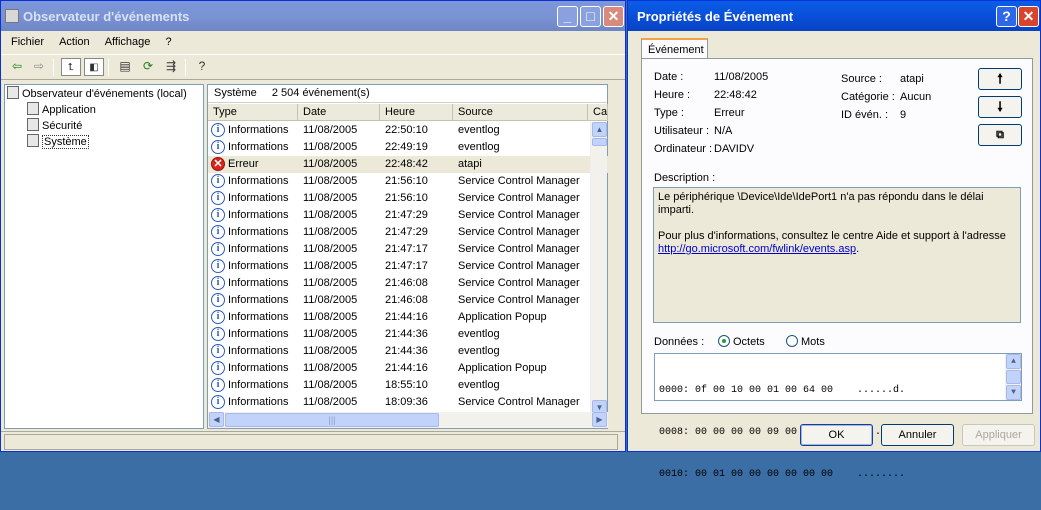 The height and width of the screenshot is (510, 1041). What do you see at coordinates (792, 341) in the screenshot?
I see `radio-words-icon` at bounding box center [792, 341].